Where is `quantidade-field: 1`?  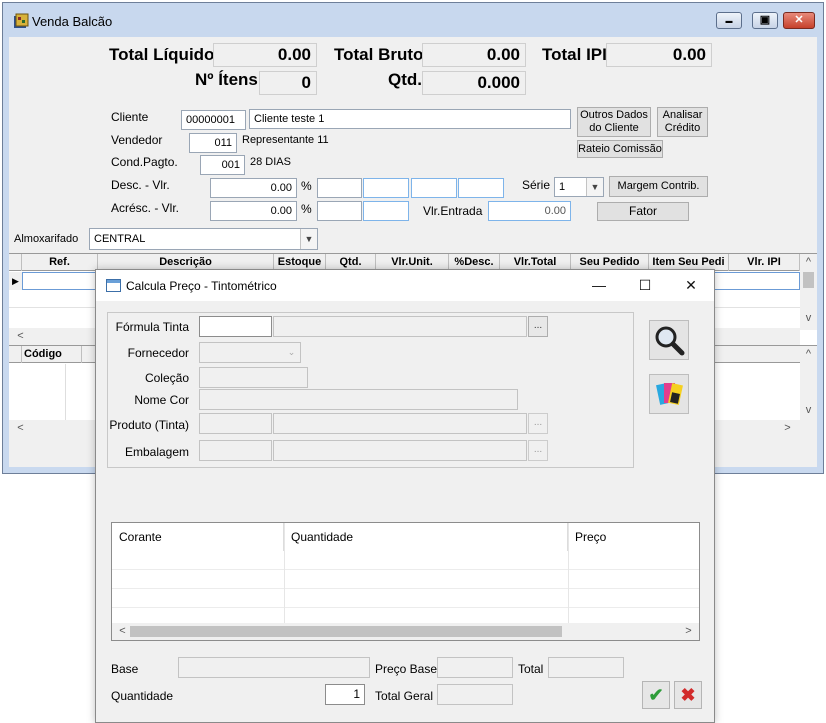 quantidade-field: 1 is located at coordinates (345, 694).